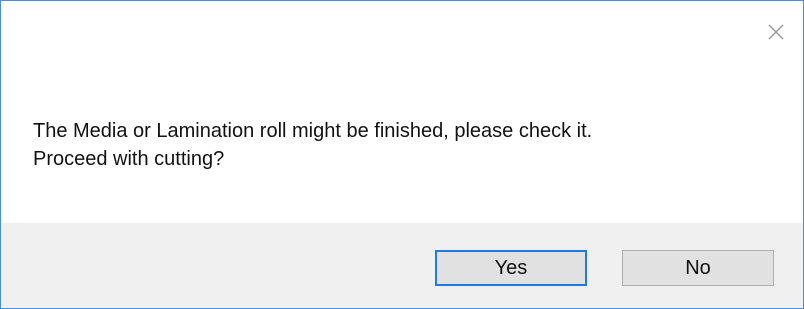 Image resolution: width=804 pixels, height=309 pixels. Describe the element at coordinates (511, 268) in the screenshot. I see `yes-button: Yes` at that location.